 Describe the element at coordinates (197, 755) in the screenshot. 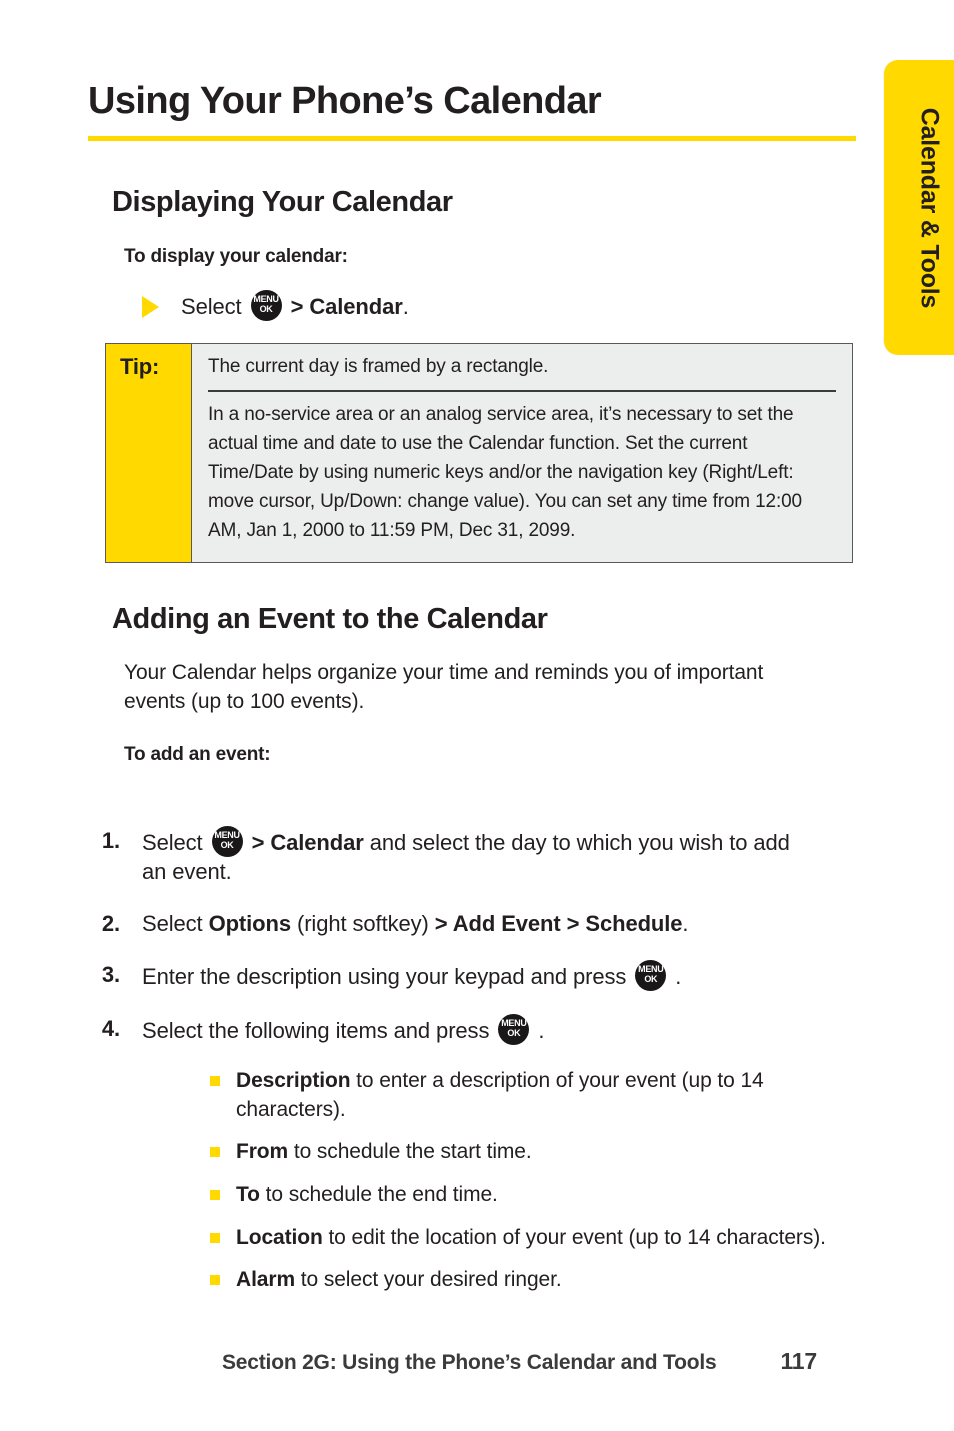

I see `subheading-to-add-an-event: To add an event:` at that location.